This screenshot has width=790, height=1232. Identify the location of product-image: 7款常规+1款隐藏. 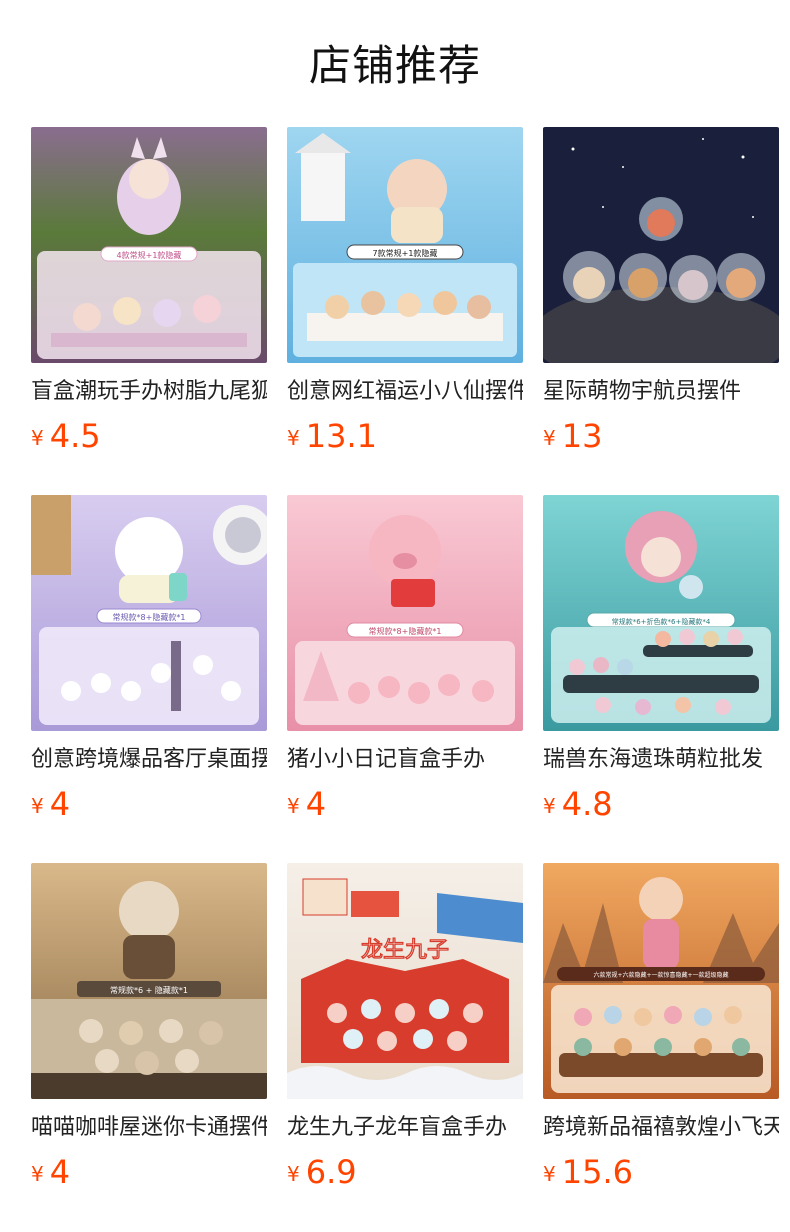
(405, 245).